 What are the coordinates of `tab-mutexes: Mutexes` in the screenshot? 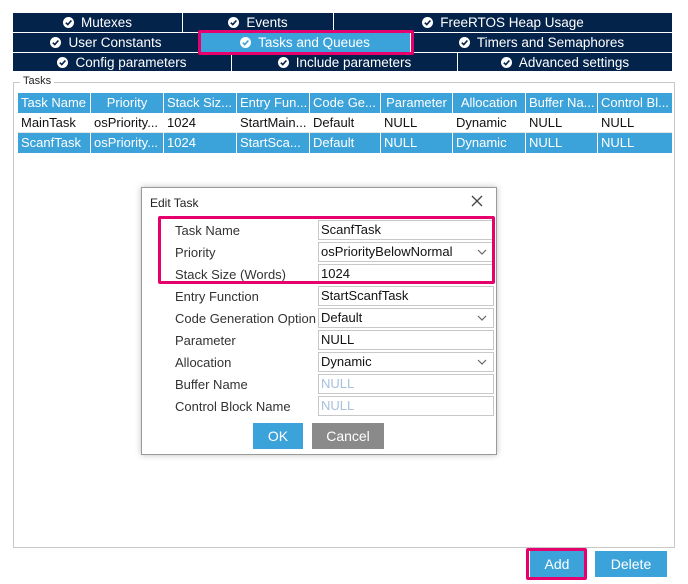 It's located at (97, 22).